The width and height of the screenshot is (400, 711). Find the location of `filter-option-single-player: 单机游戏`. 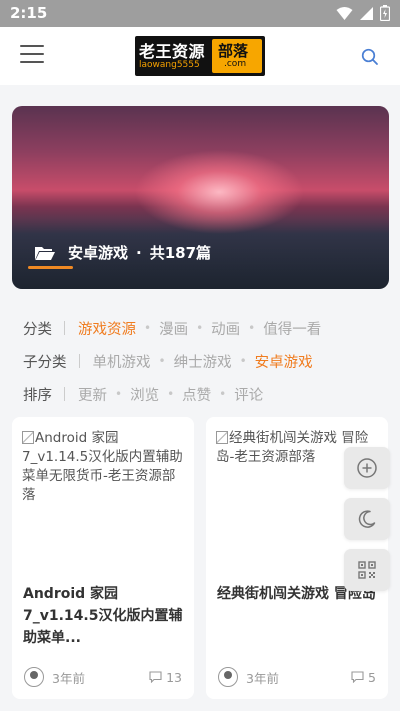

filter-option-single-player: 单机游戏 is located at coordinates (122, 361).